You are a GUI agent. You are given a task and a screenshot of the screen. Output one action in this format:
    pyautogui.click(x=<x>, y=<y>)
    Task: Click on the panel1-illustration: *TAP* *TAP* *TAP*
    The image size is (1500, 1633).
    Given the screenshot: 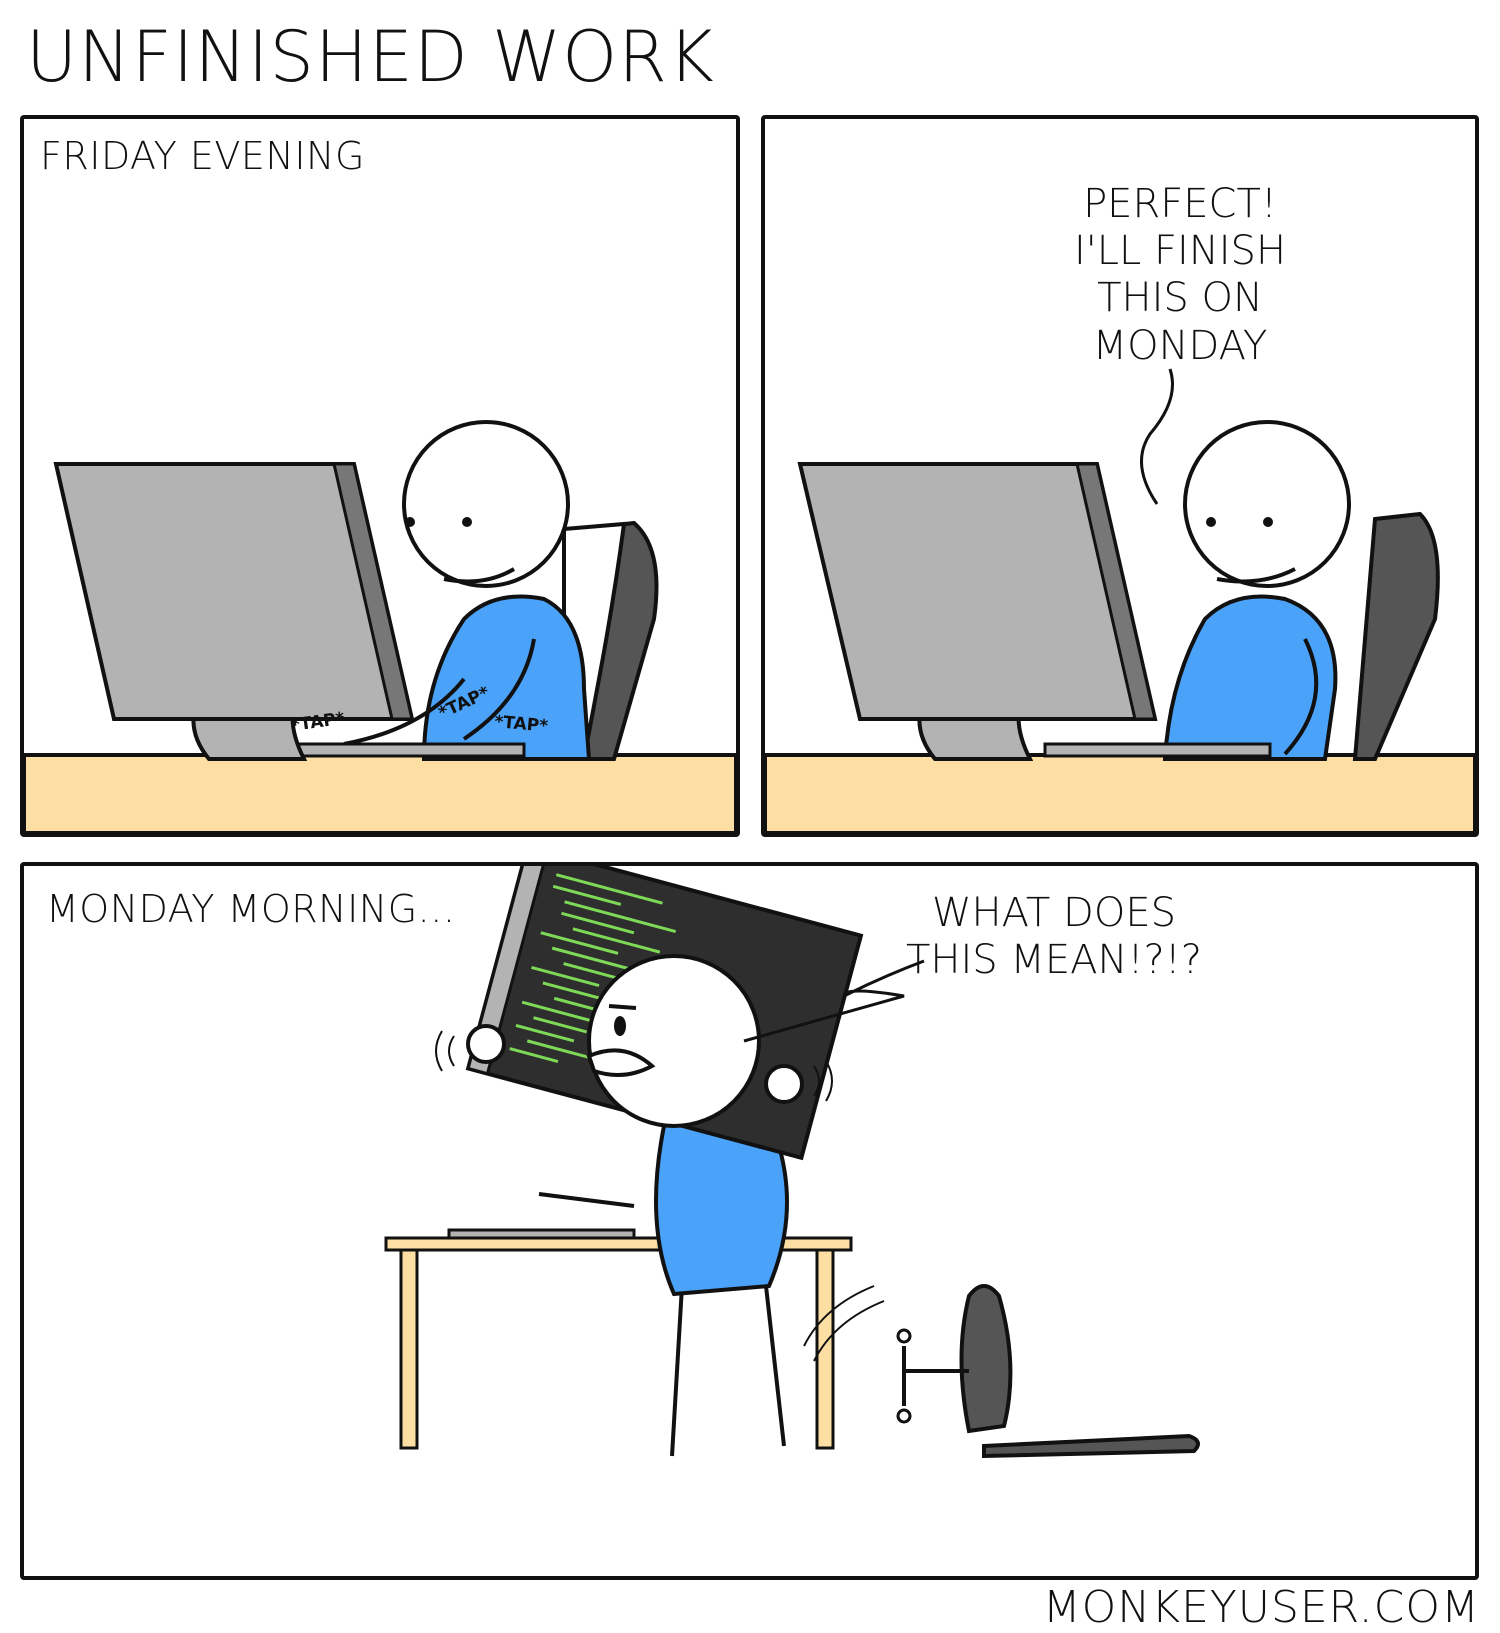 What is the action you would take?
    pyautogui.click(x=380, y=626)
    